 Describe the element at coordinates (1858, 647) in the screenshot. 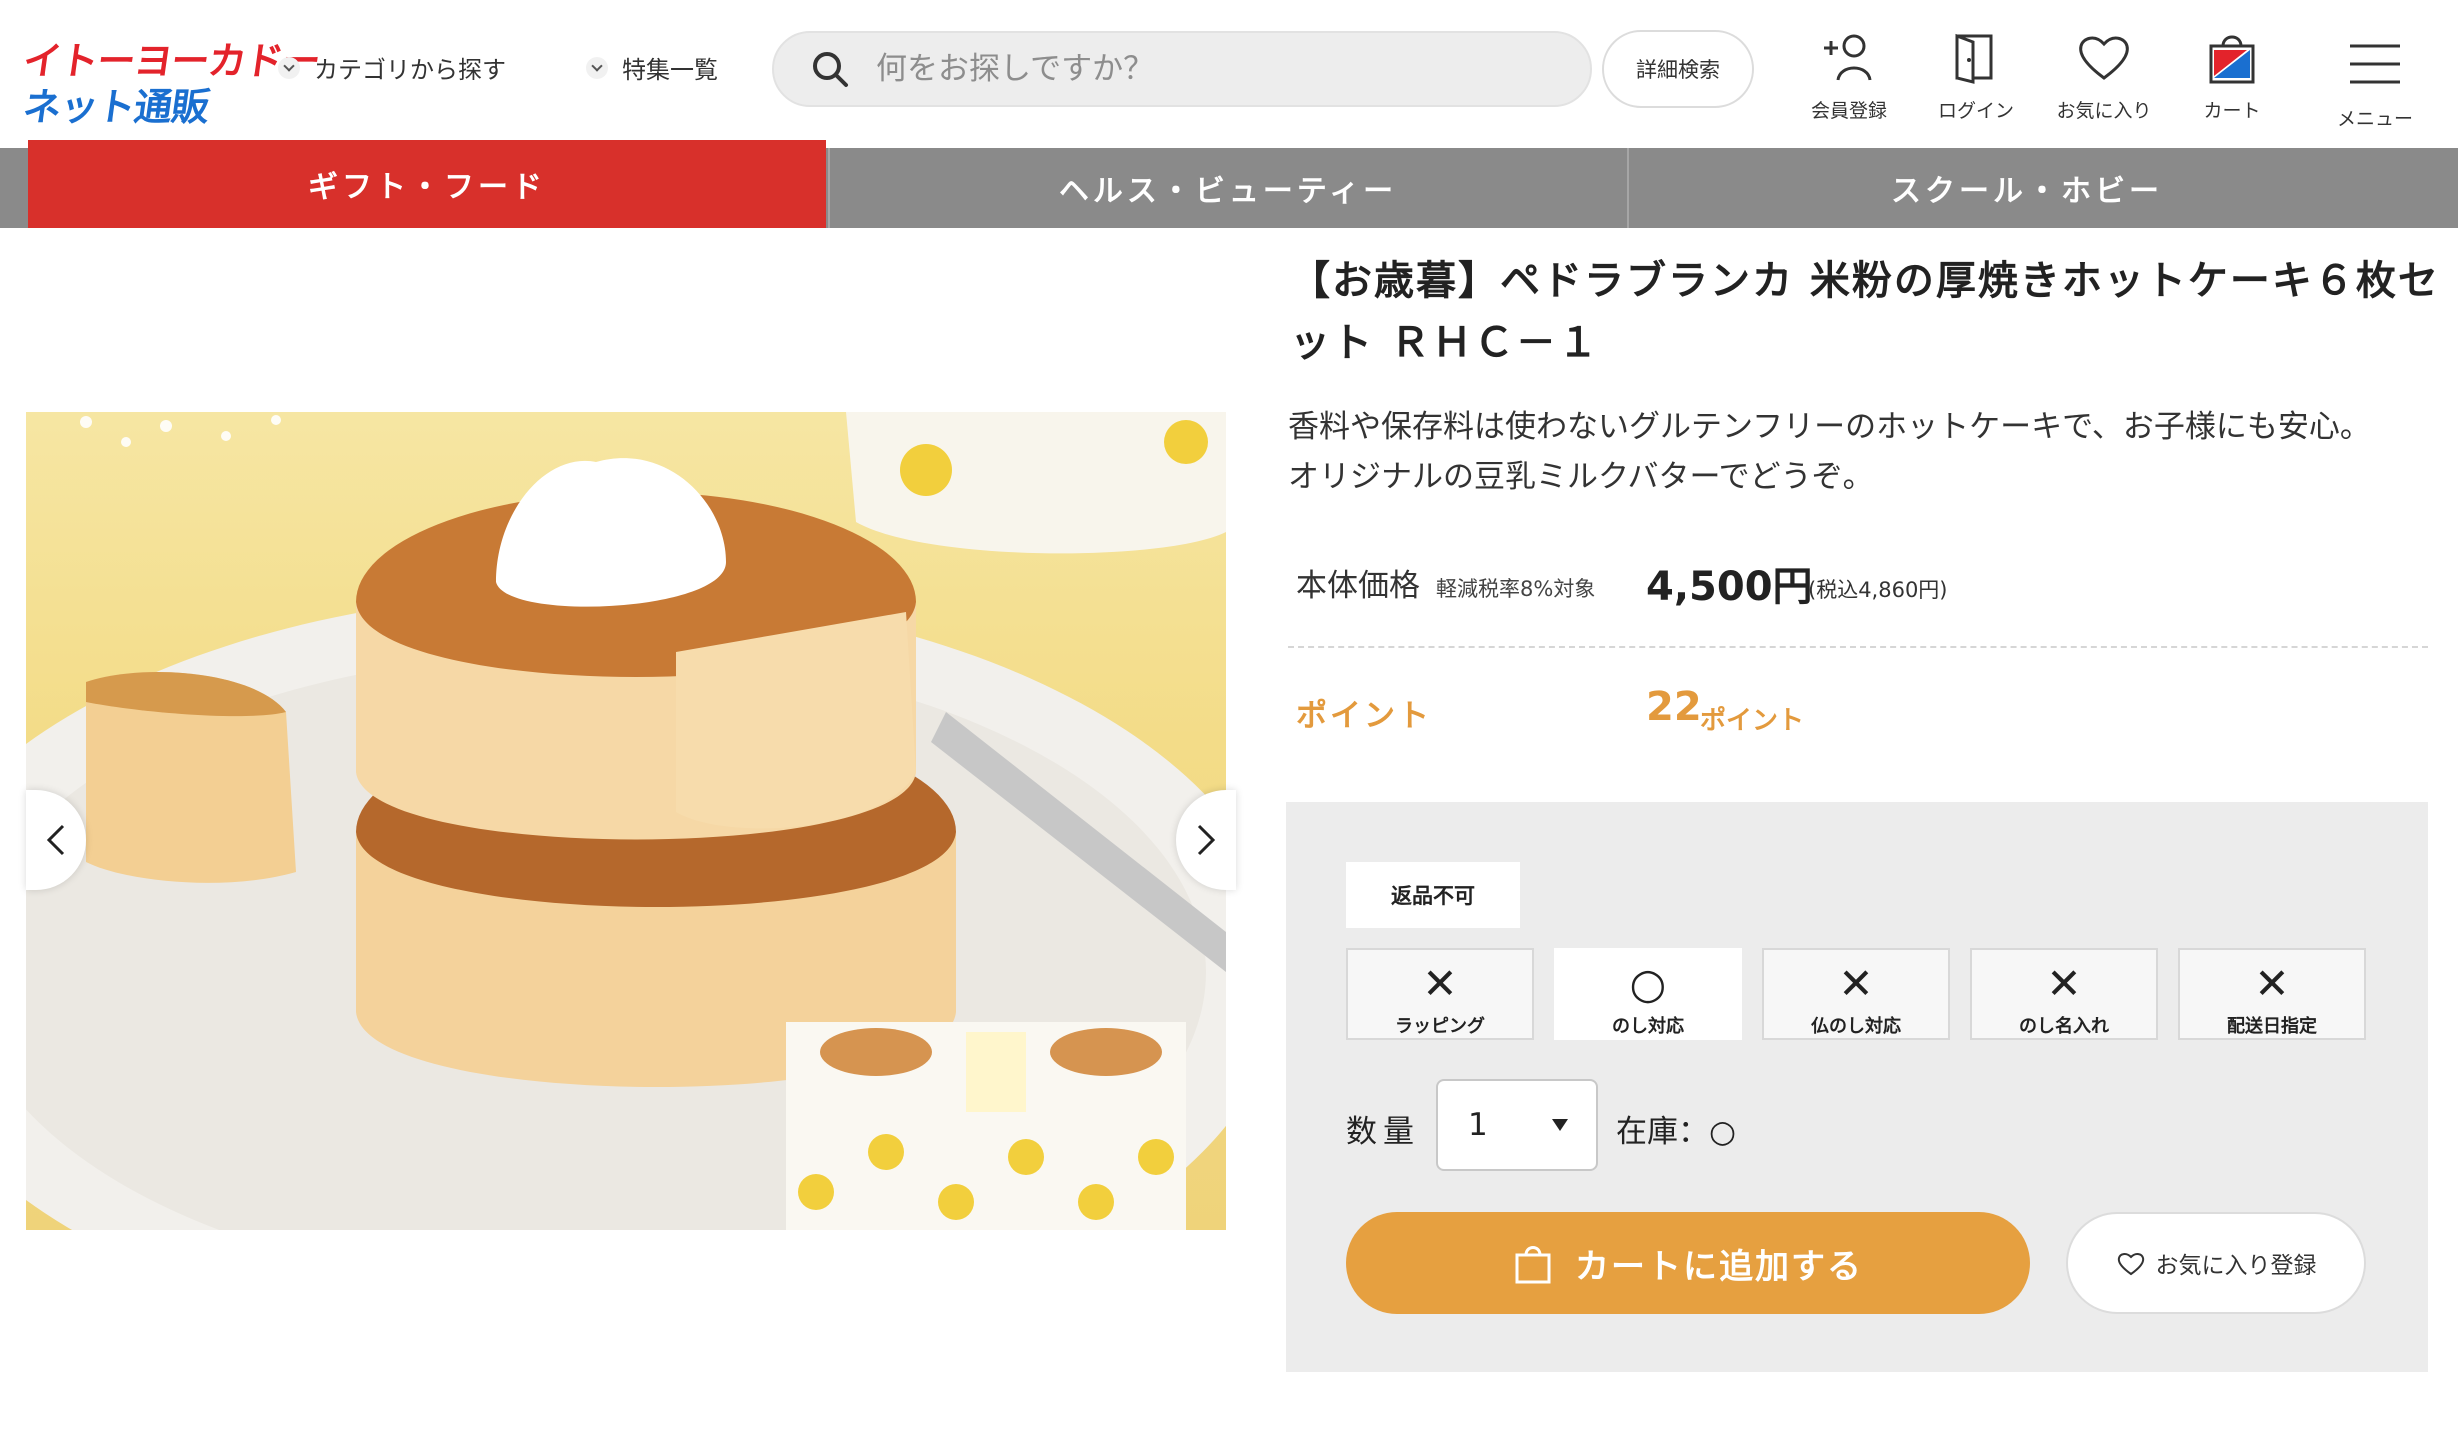

I see `divider` at that location.